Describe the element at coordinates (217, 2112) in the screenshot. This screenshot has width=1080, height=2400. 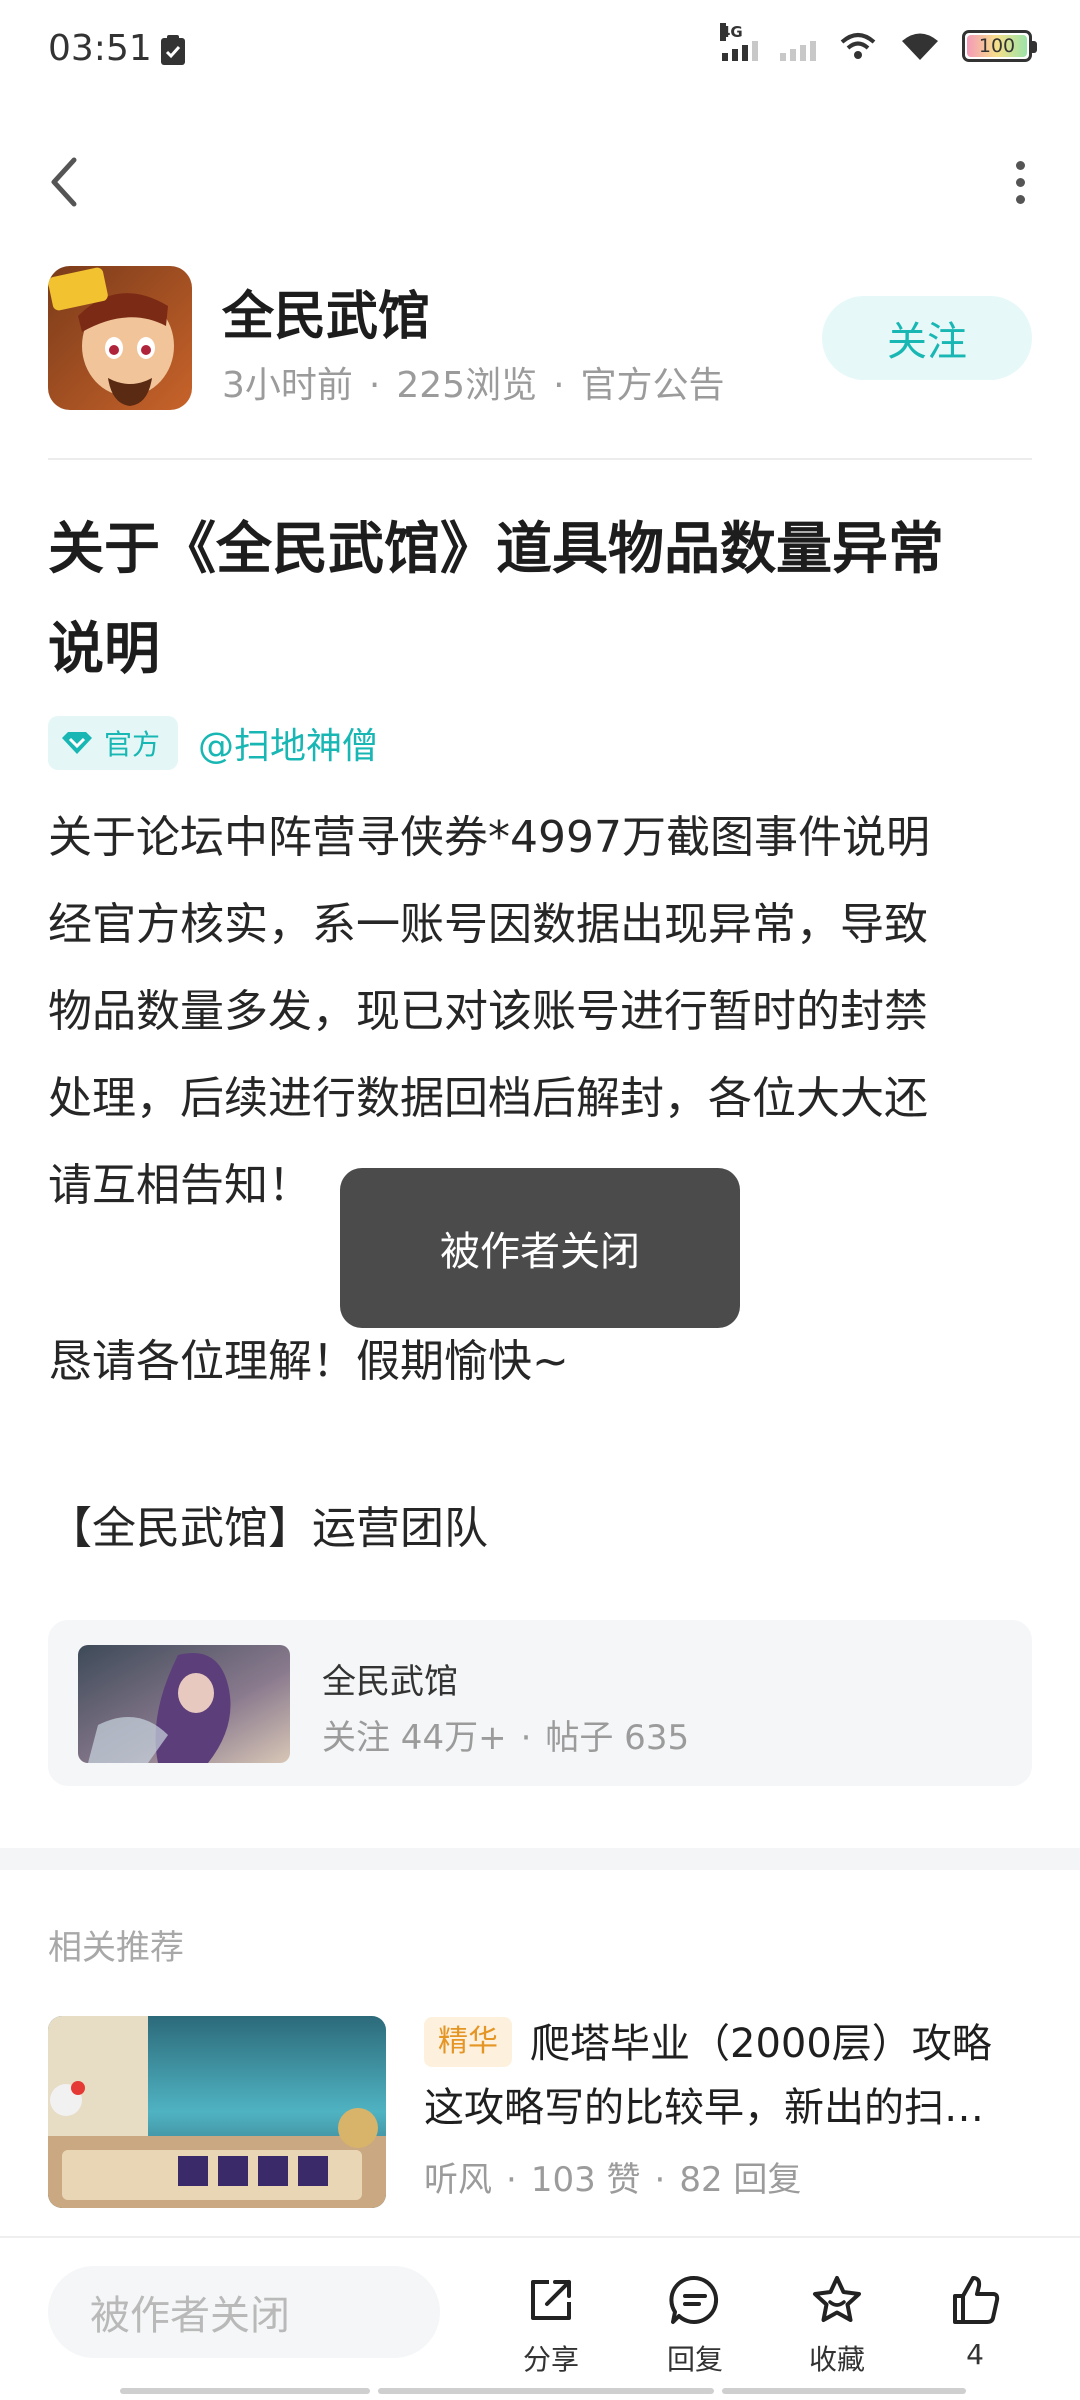
I see `related-item-thumbnail` at that location.